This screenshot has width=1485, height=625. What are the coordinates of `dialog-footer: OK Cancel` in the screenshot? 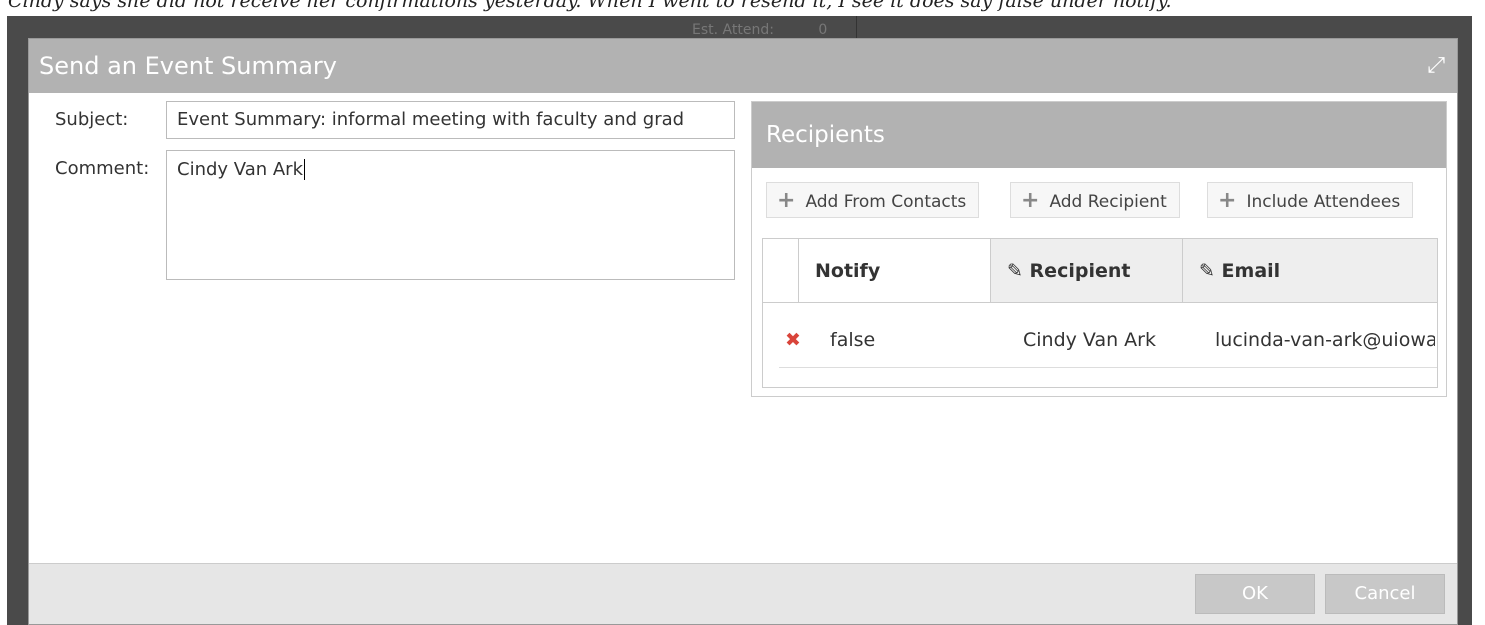 It's located at (743, 593).